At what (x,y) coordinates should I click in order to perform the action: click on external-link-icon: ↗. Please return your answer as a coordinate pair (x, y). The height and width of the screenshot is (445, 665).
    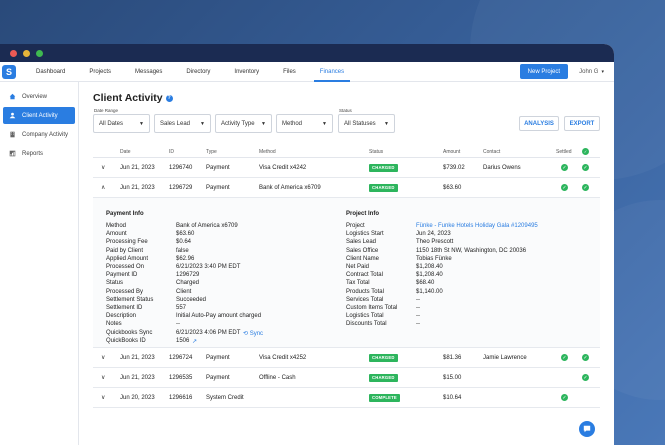
    Looking at the image, I should click on (194, 341).